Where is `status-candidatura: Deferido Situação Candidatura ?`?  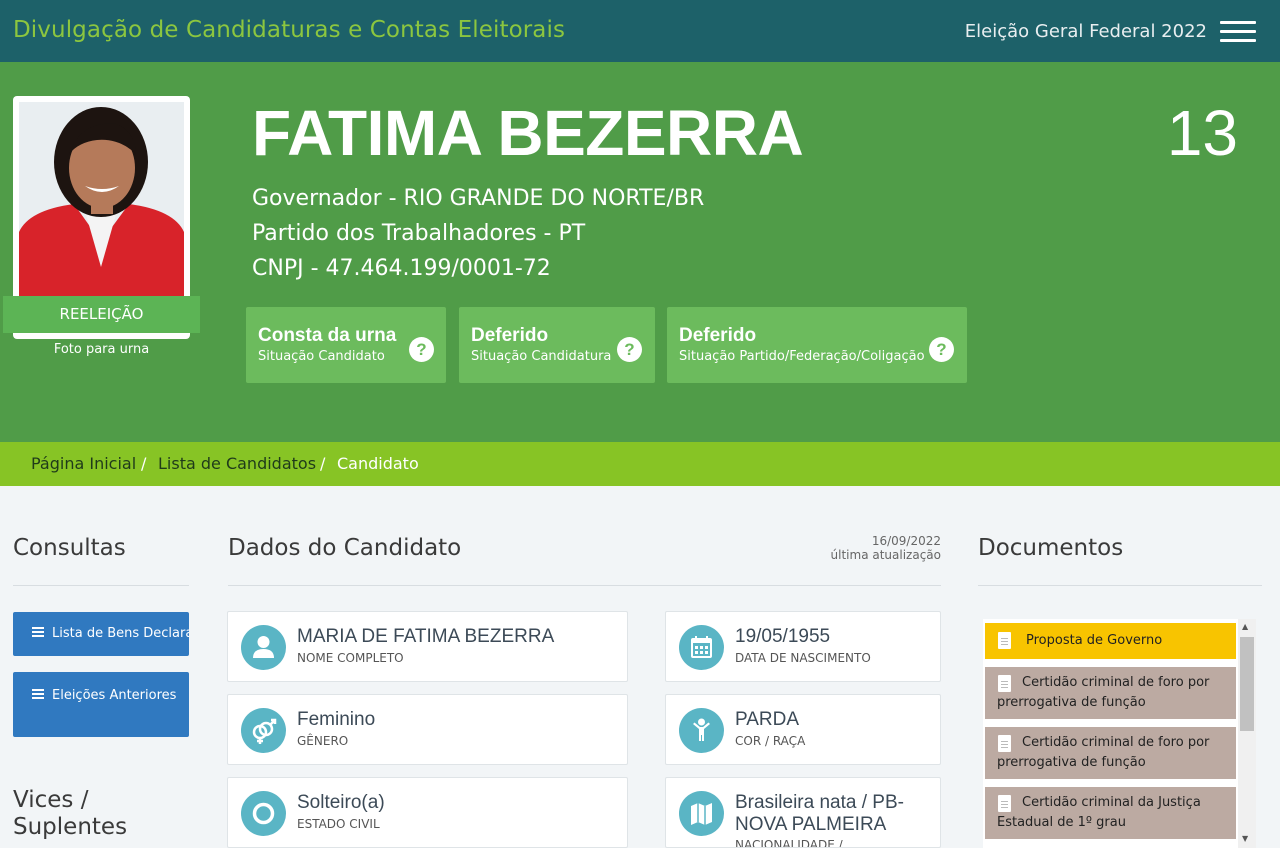
status-candidatura: Deferido Situação Candidatura ? is located at coordinates (557, 345).